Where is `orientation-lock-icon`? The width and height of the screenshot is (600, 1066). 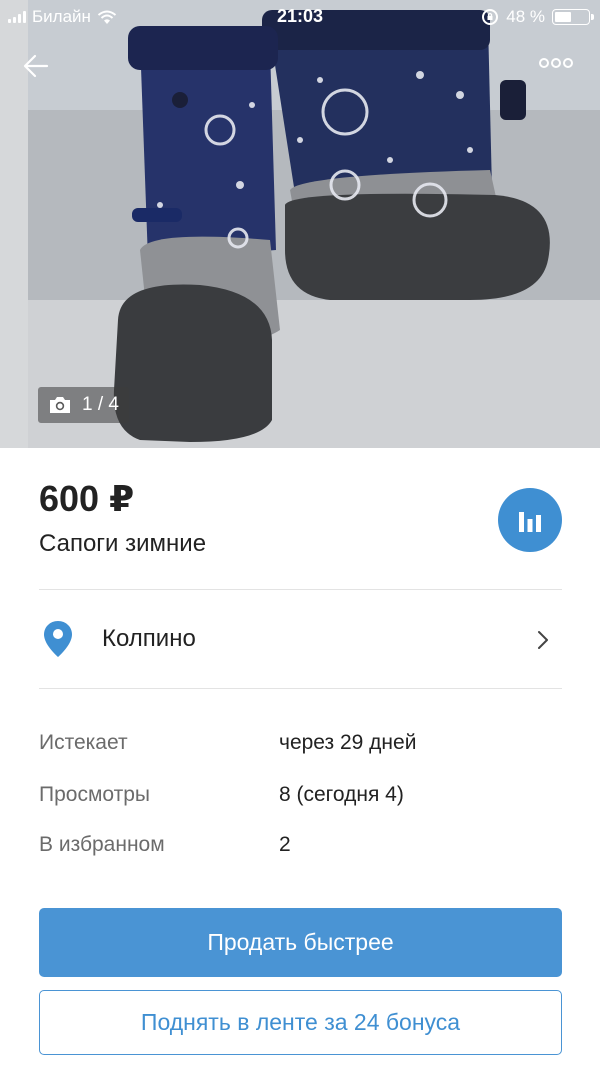 orientation-lock-icon is located at coordinates (490, 17).